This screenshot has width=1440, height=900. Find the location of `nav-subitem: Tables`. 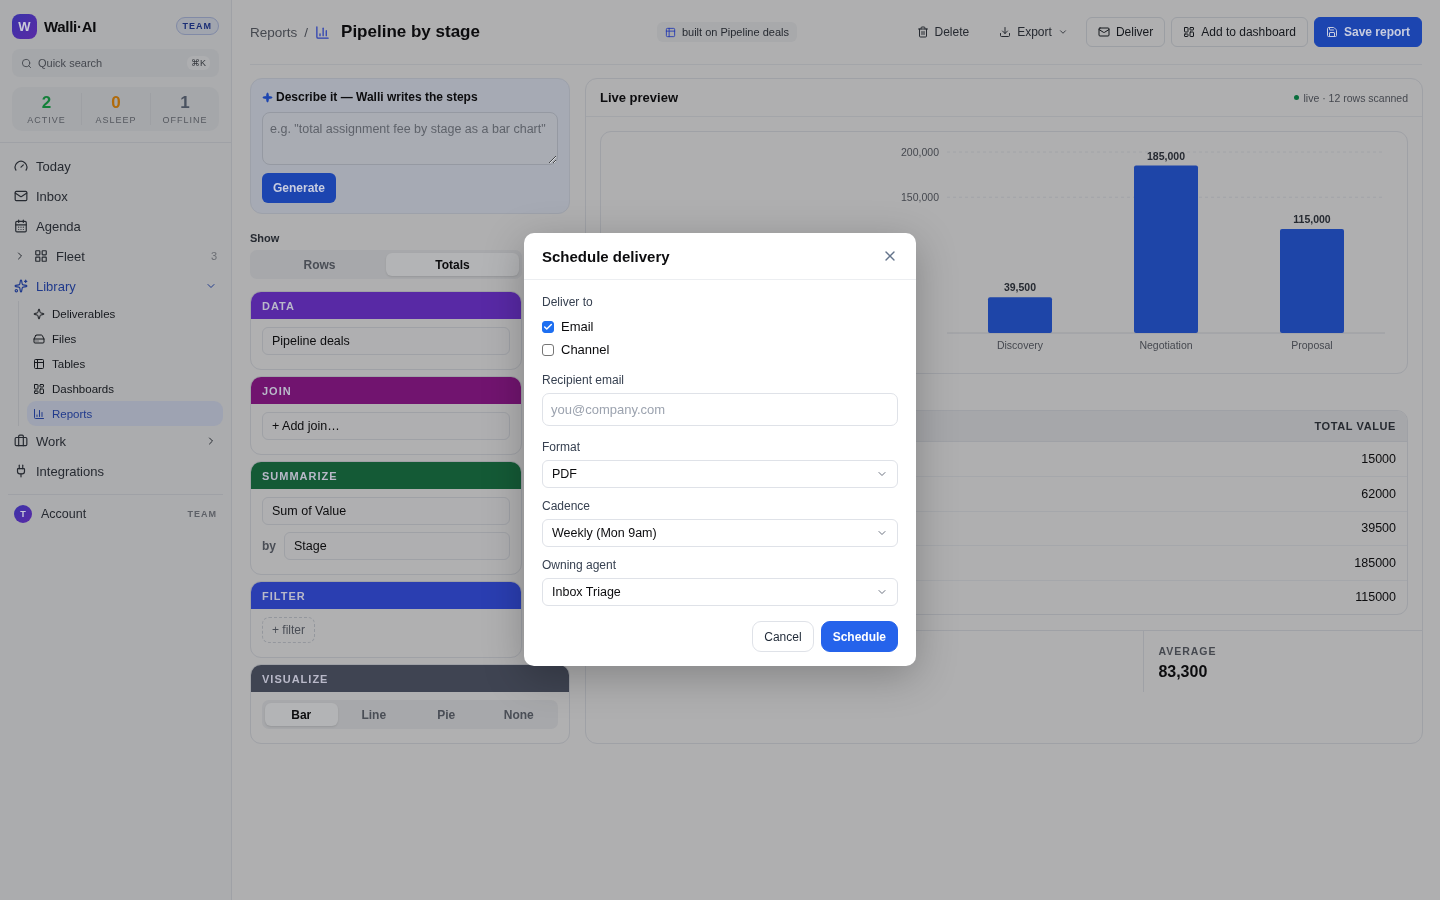

nav-subitem: Tables is located at coordinates (125, 363).